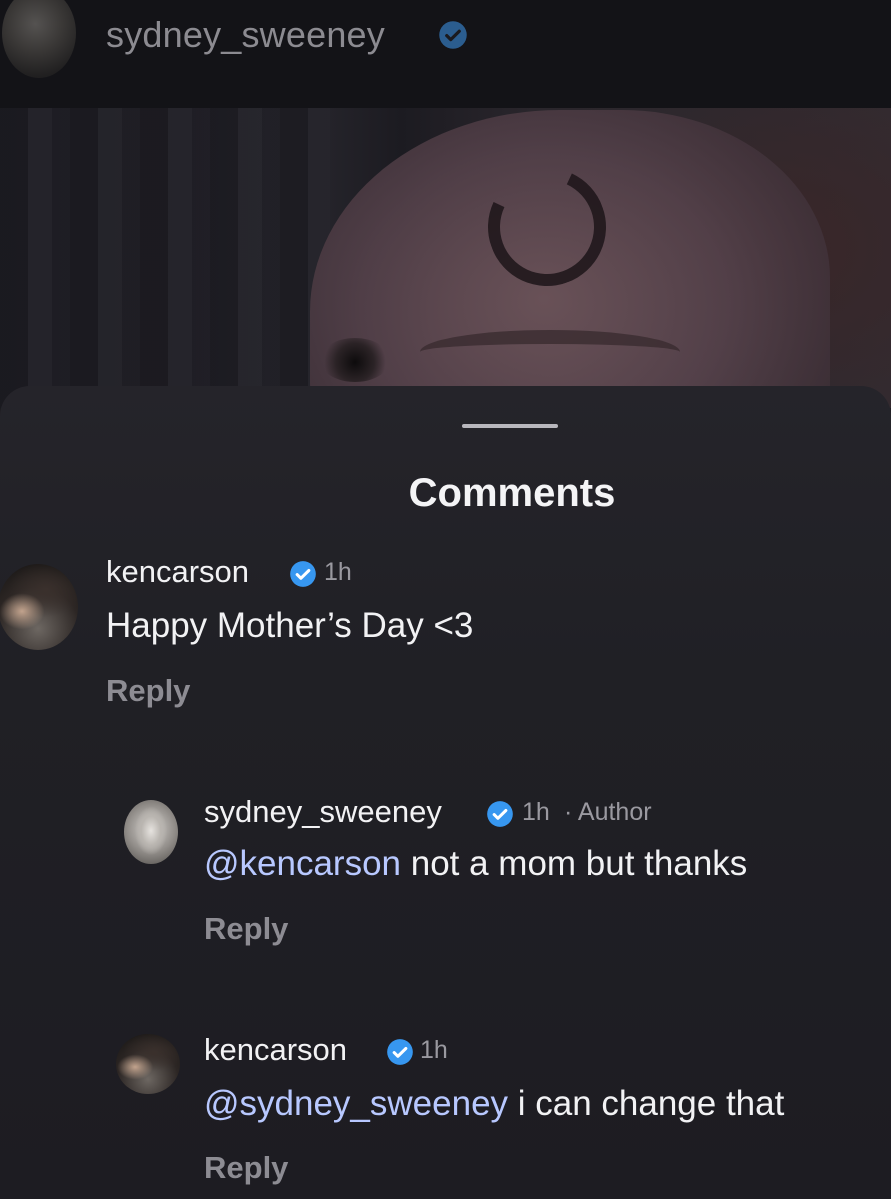 This screenshot has width=891, height=1199. Describe the element at coordinates (323, 812) in the screenshot. I see `comment-username: sydney_sweeney` at that location.